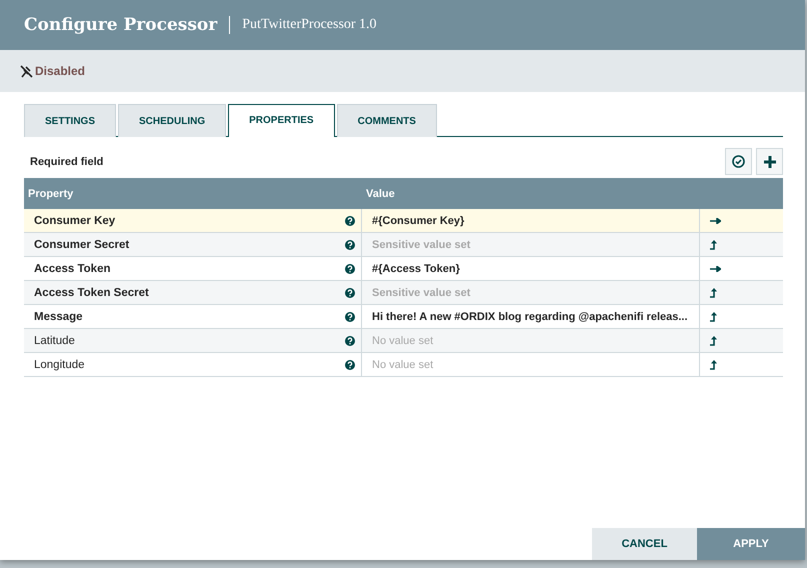 Image resolution: width=807 pixels, height=568 pixels. I want to click on add-property-button, so click(769, 161).